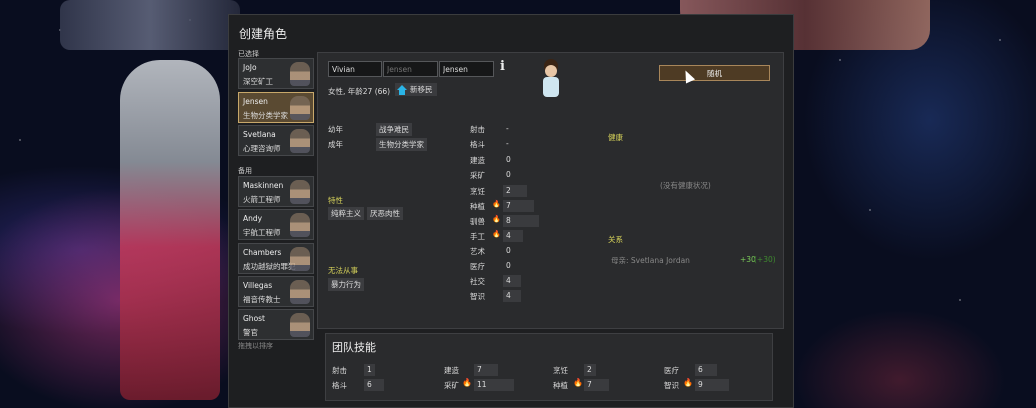 The image size is (1036, 408). I want to click on team-skill-label: 医疗, so click(671, 370).